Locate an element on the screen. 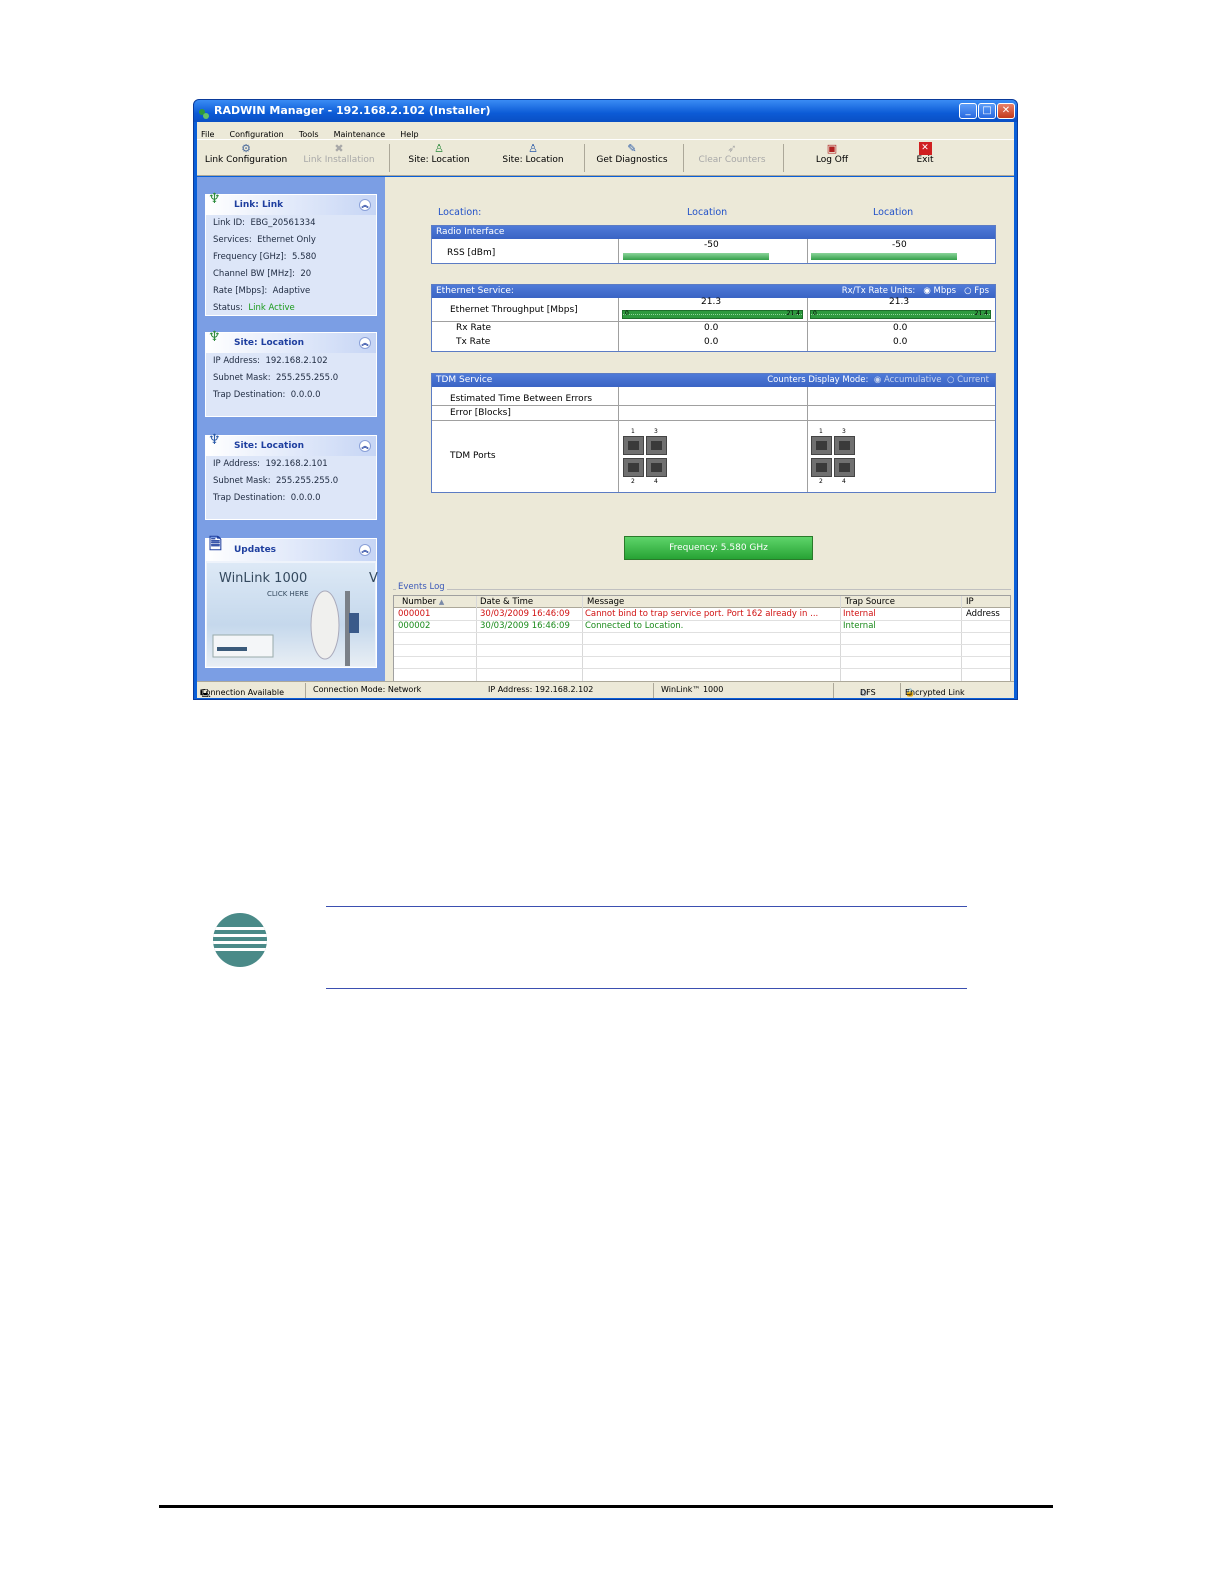 The height and width of the screenshot is (1584, 1224). menu-file: File is located at coordinates (207, 134).